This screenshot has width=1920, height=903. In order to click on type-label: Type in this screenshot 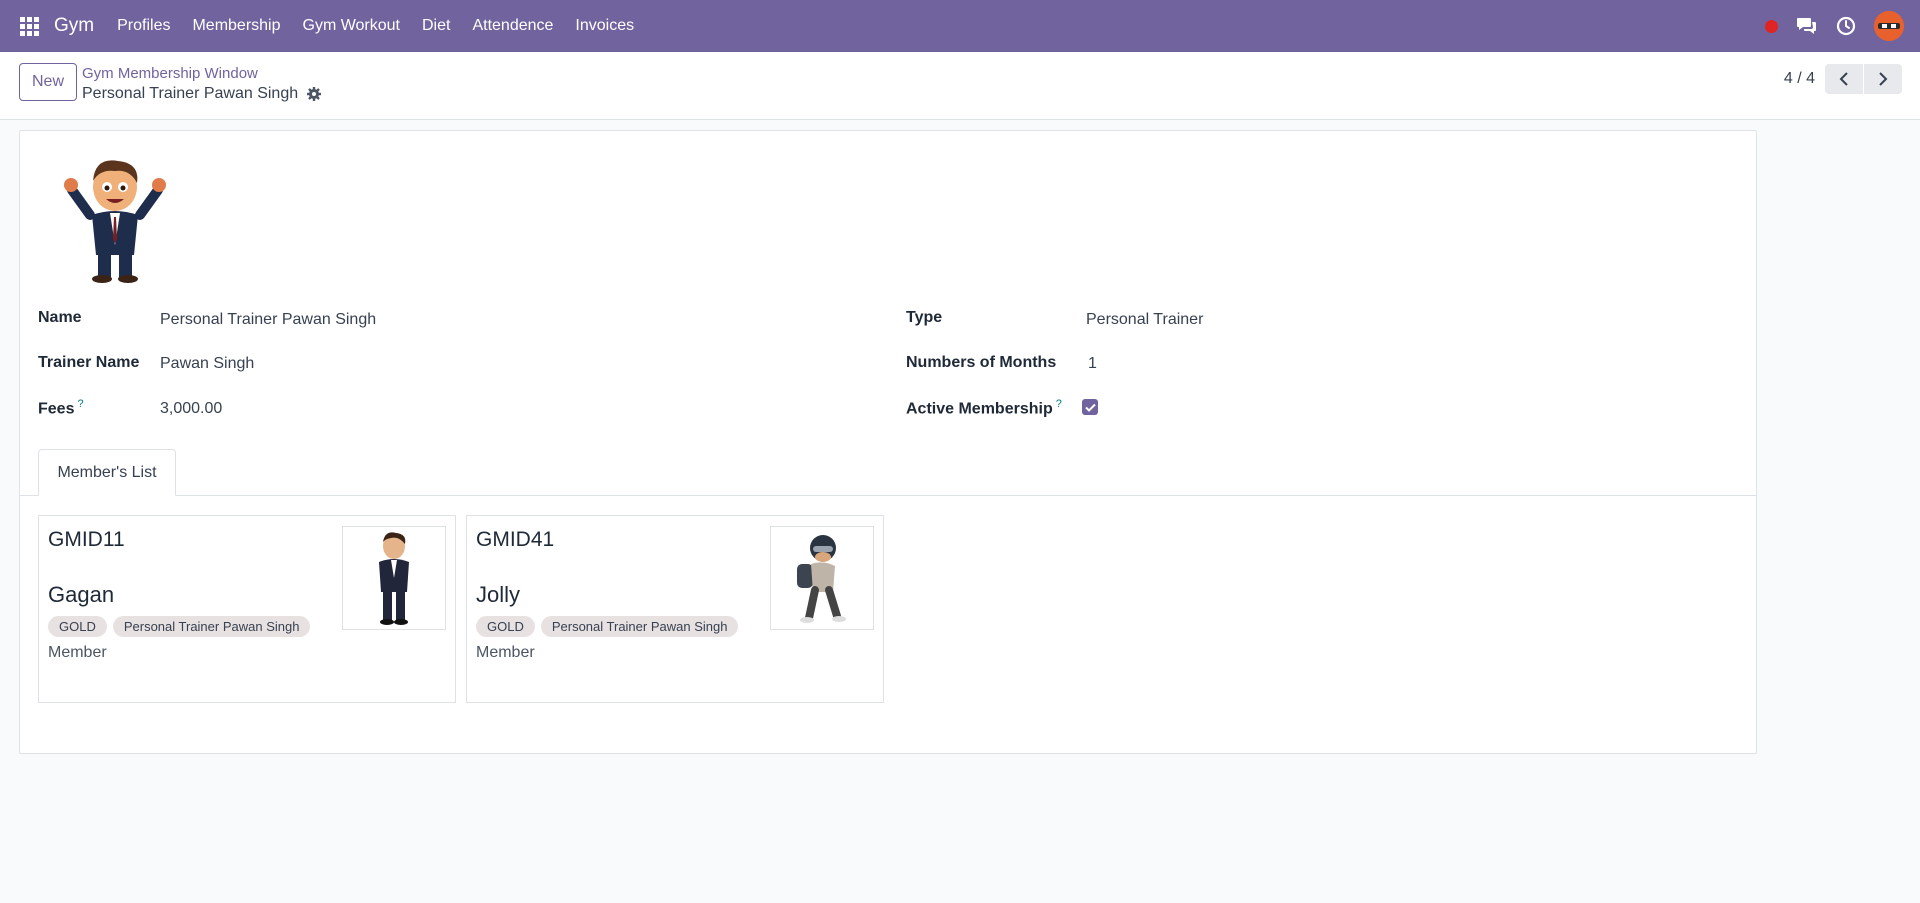, I will do `click(924, 317)`.